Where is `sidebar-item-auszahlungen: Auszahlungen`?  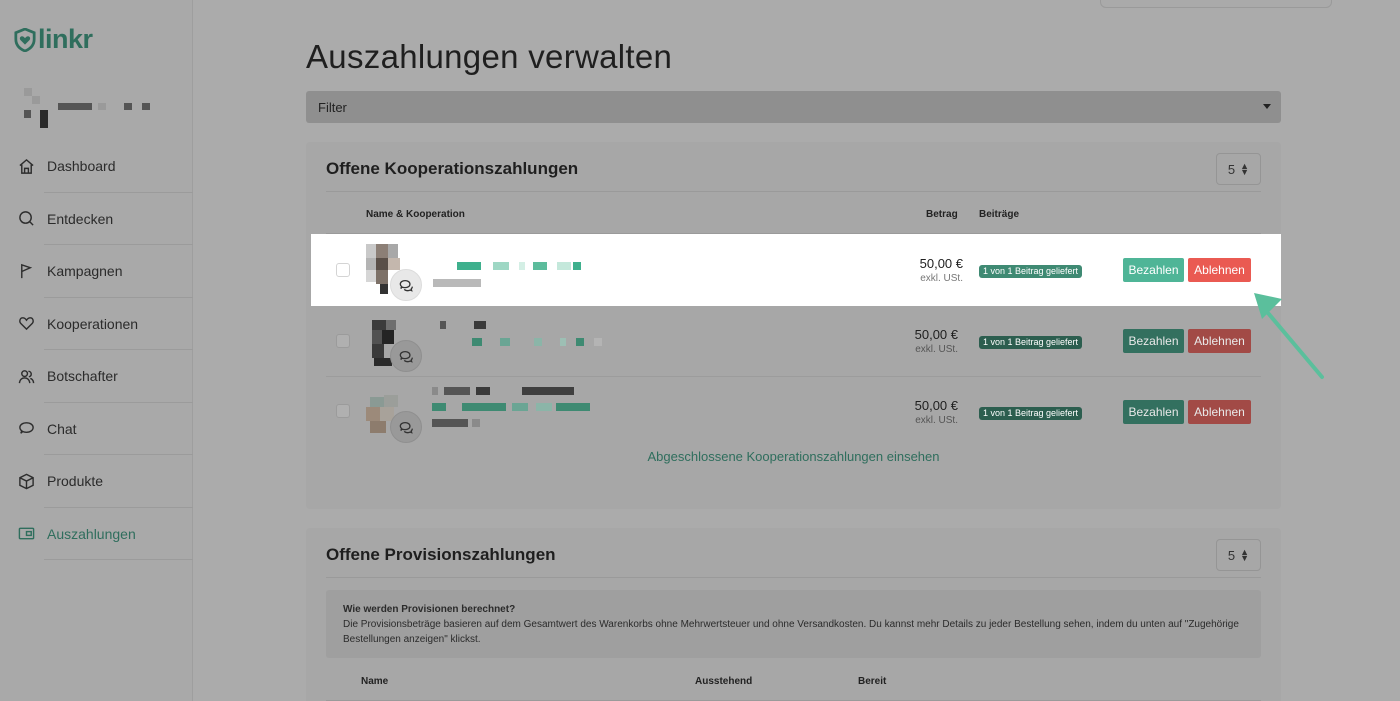
sidebar-item-auszahlungen: Auszahlungen is located at coordinates (96, 534).